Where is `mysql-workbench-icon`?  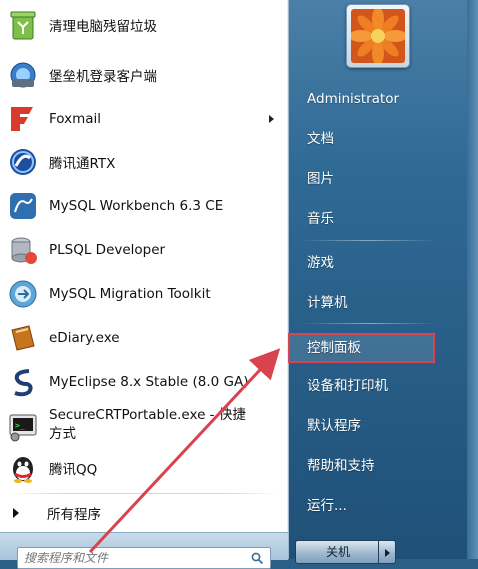
mysql-workbench-icon is located at coordinates (23, 206).